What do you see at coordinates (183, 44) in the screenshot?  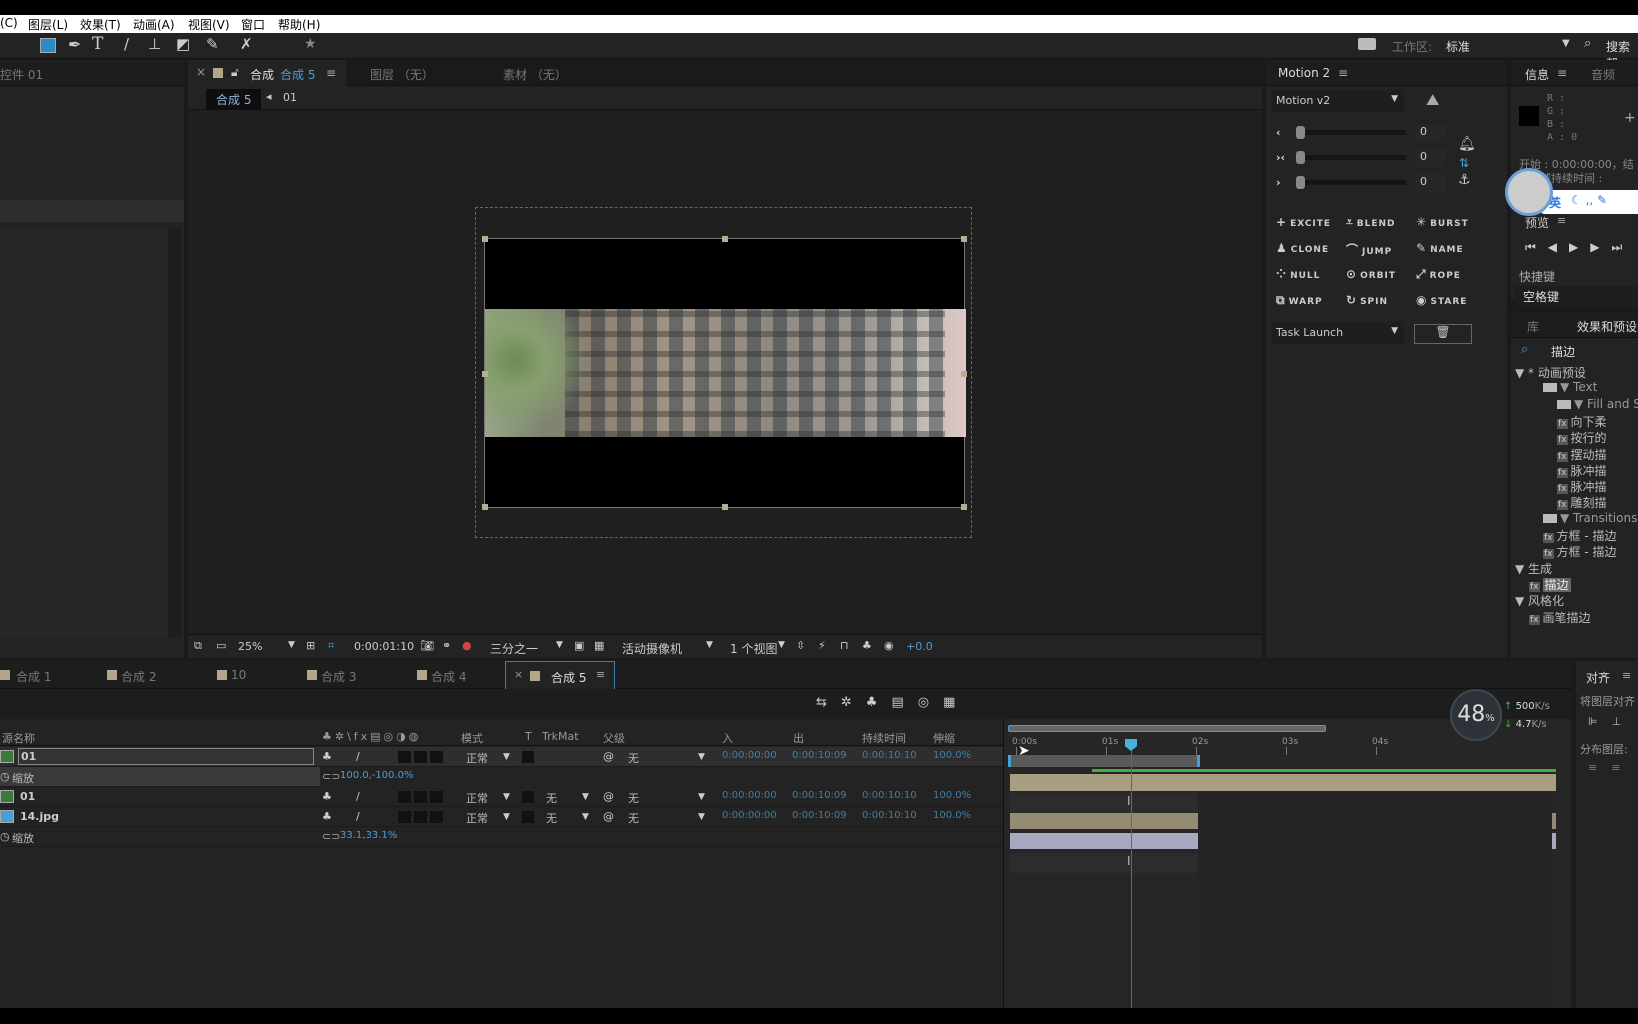 I see `eraser-tool-icon: ◩` at bounding box center [183, 44].